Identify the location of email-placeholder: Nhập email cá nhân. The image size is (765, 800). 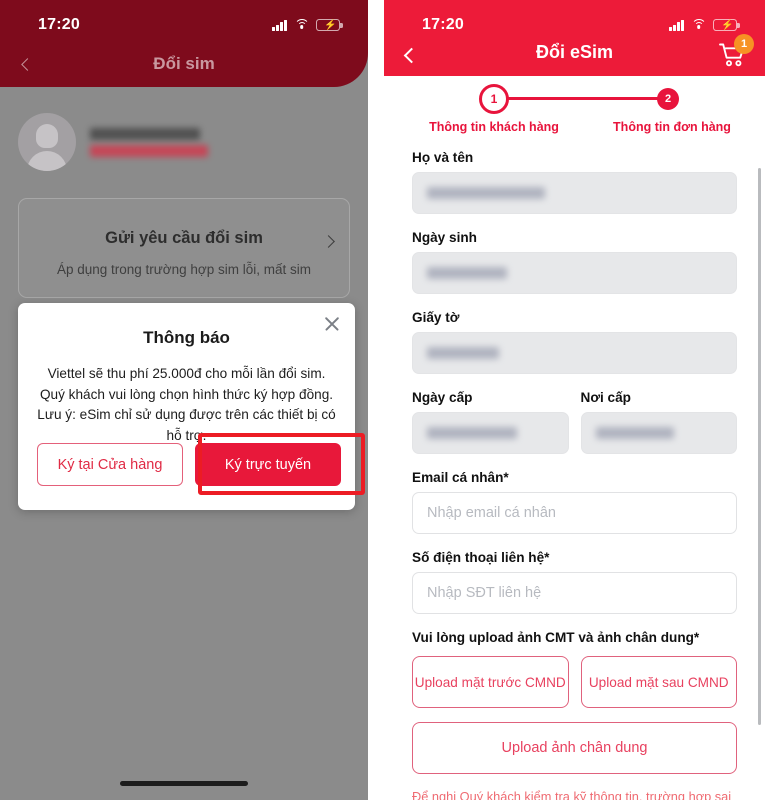
(491, 513).